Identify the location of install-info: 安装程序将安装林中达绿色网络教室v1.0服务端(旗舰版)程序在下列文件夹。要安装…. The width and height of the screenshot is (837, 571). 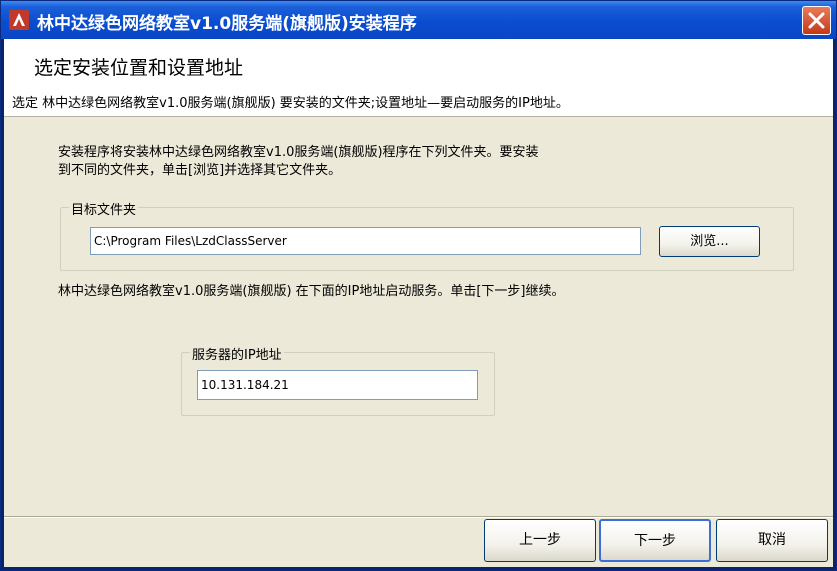
(408, 162).